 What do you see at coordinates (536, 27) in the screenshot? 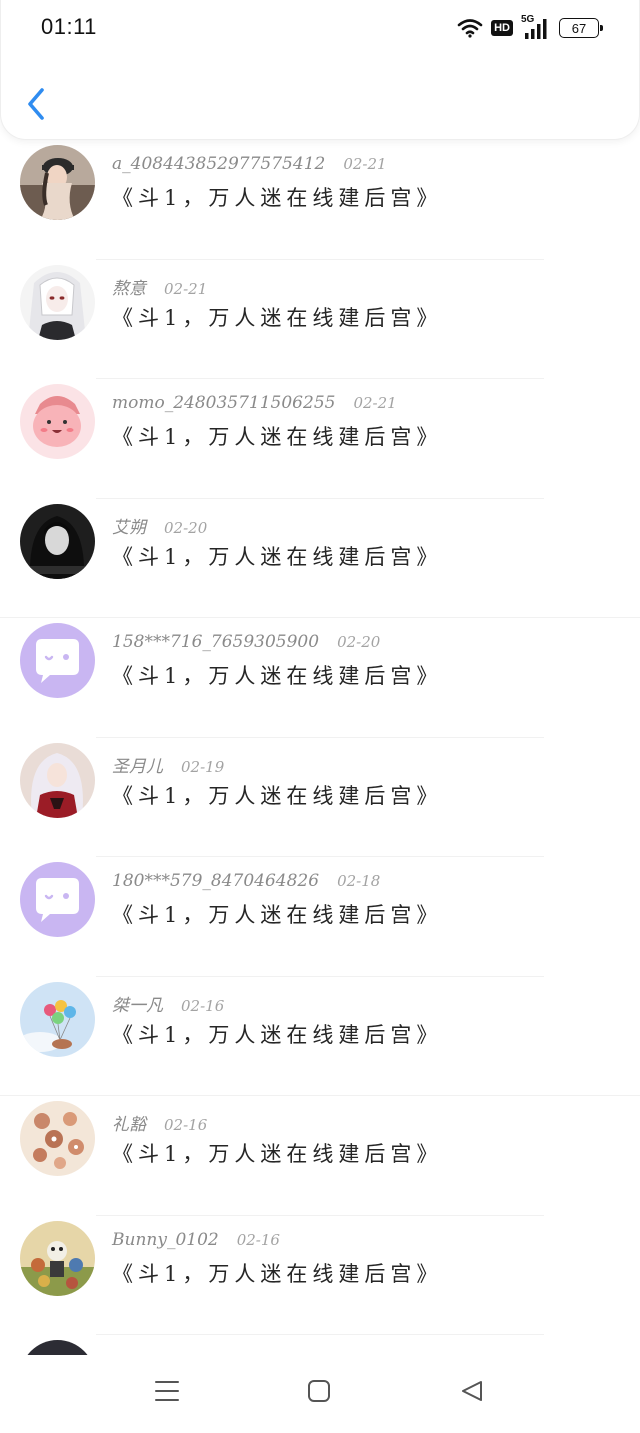
I see `signal-icon: 5G` at bounding box center [536, 27].